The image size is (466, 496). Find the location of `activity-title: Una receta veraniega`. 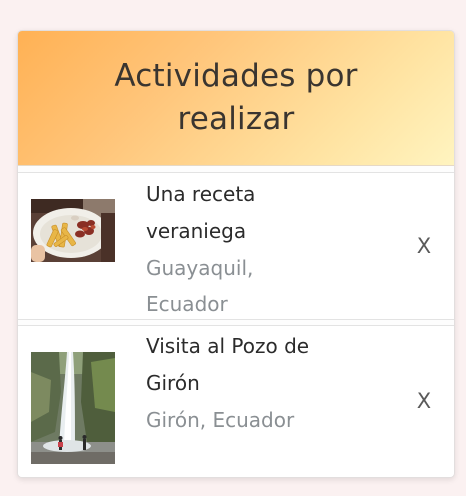

activity-title: Una receta veraniega is located at coordinates (266, 213).